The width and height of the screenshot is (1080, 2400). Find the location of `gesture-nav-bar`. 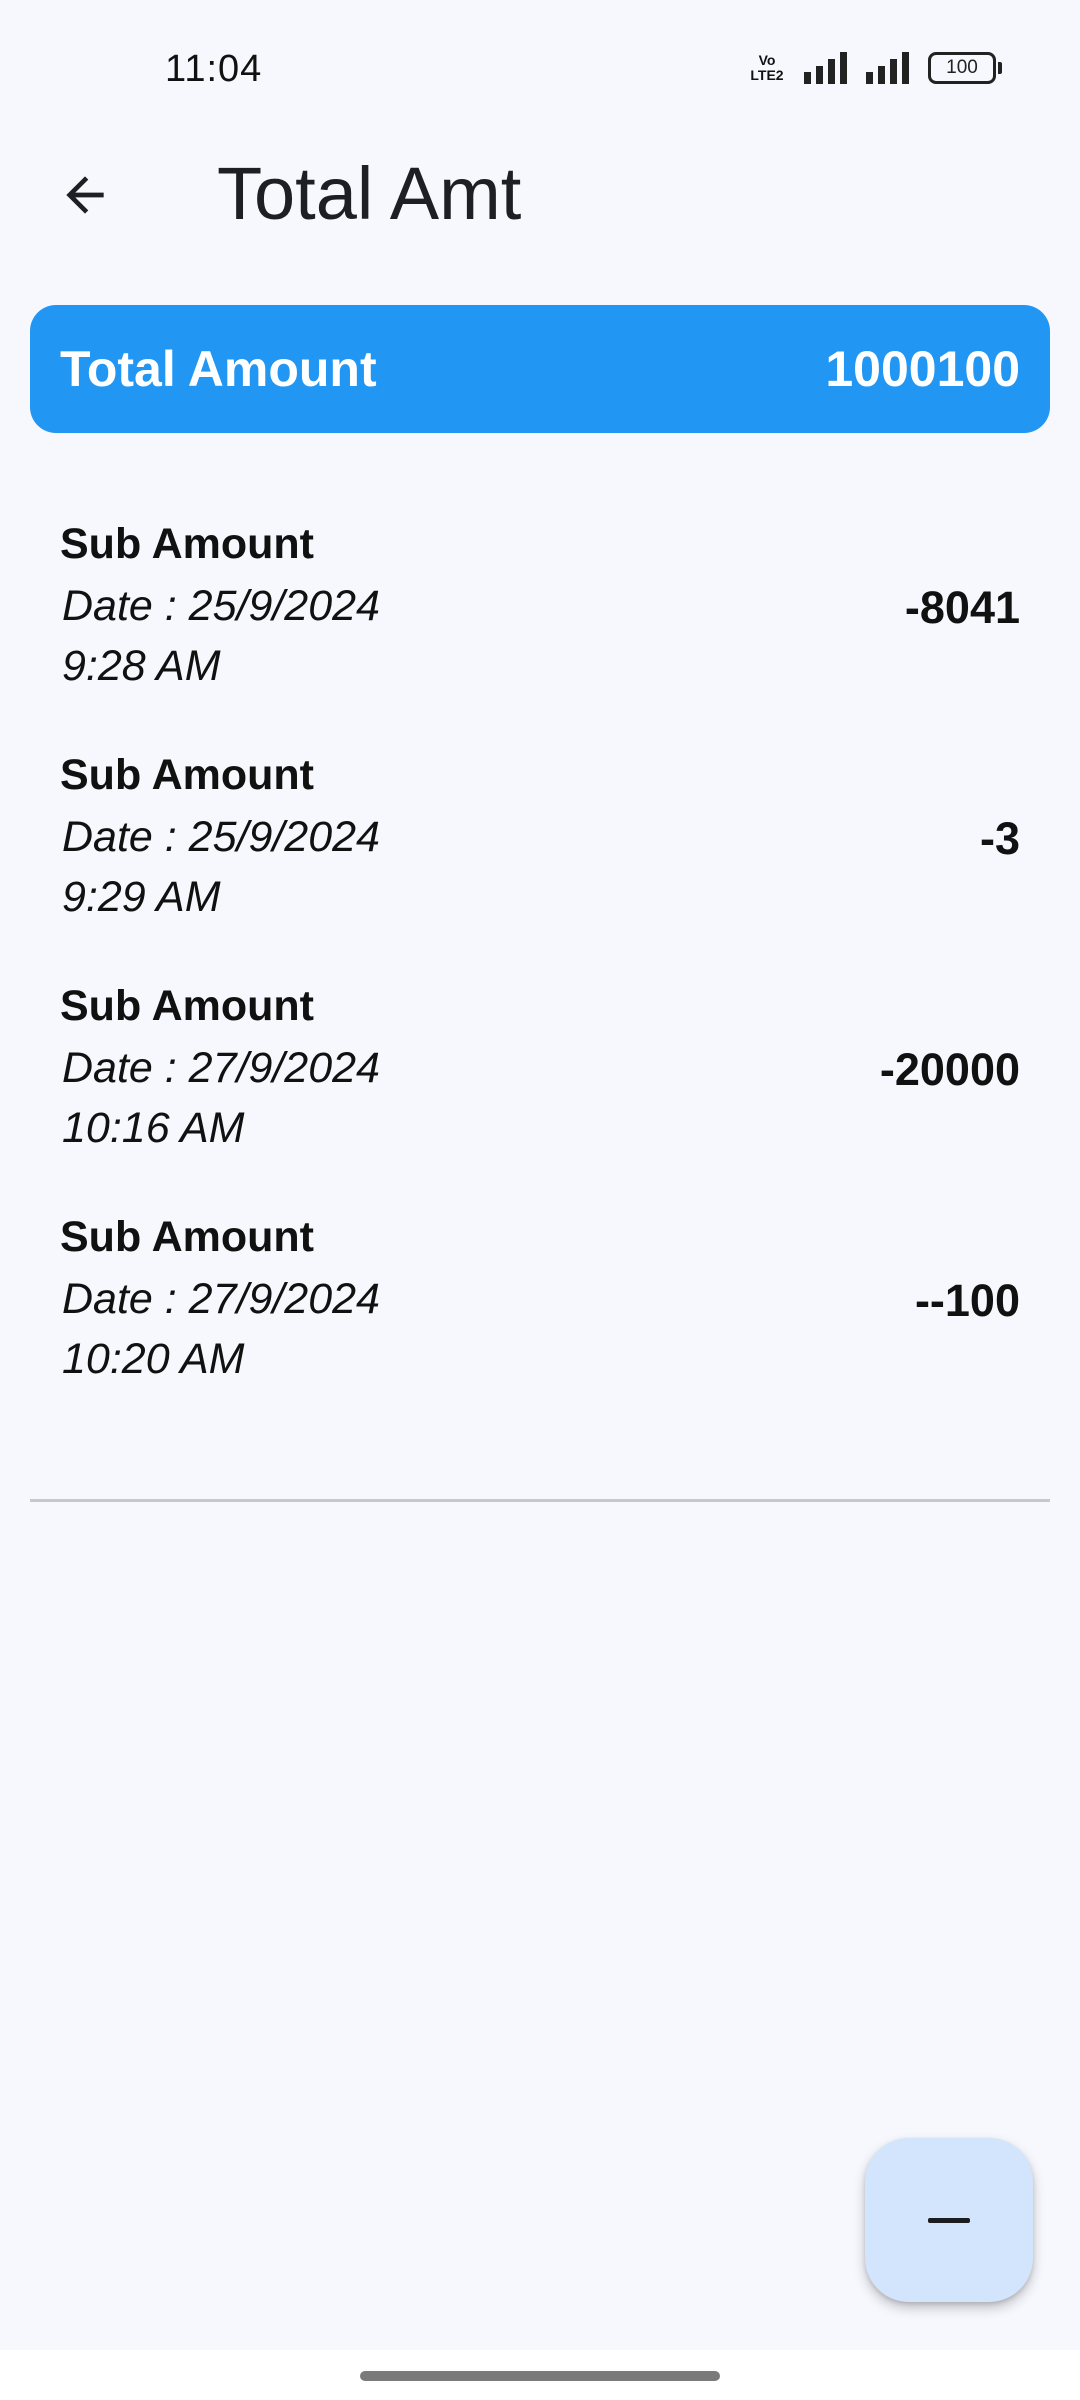

gesture-nav-bar is located at coordinates (540, 2375).